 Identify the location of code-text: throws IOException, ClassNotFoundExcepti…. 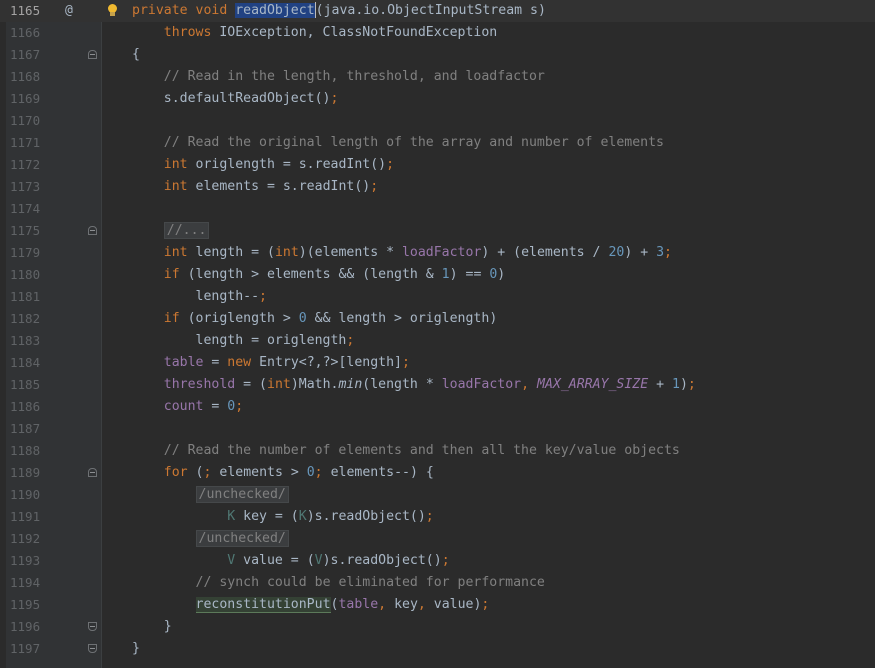
(314, 33).